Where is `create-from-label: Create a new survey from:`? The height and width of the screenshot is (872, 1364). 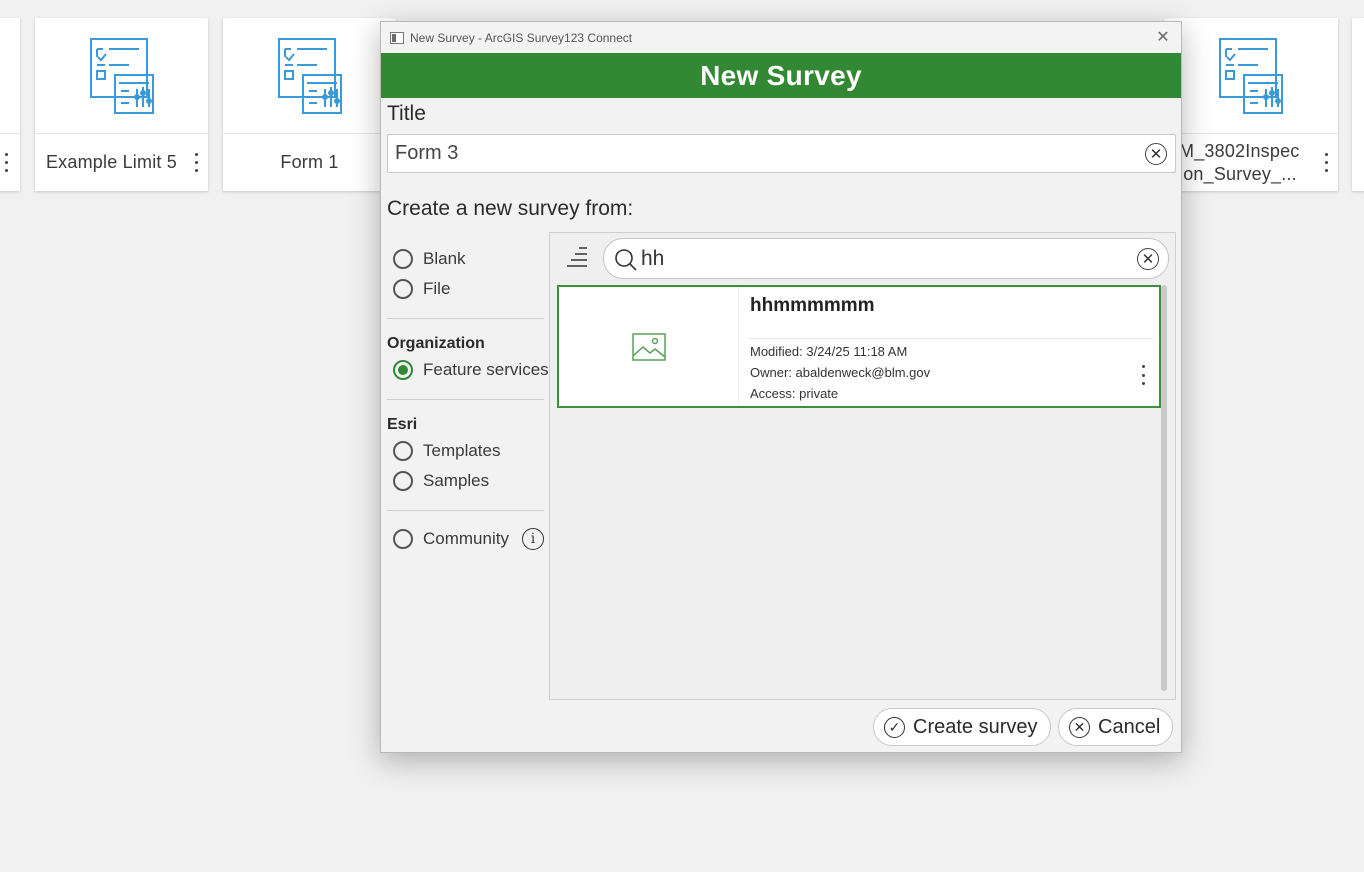
create-from-label: Create a new survey from: is located at coordinates (510, 208).